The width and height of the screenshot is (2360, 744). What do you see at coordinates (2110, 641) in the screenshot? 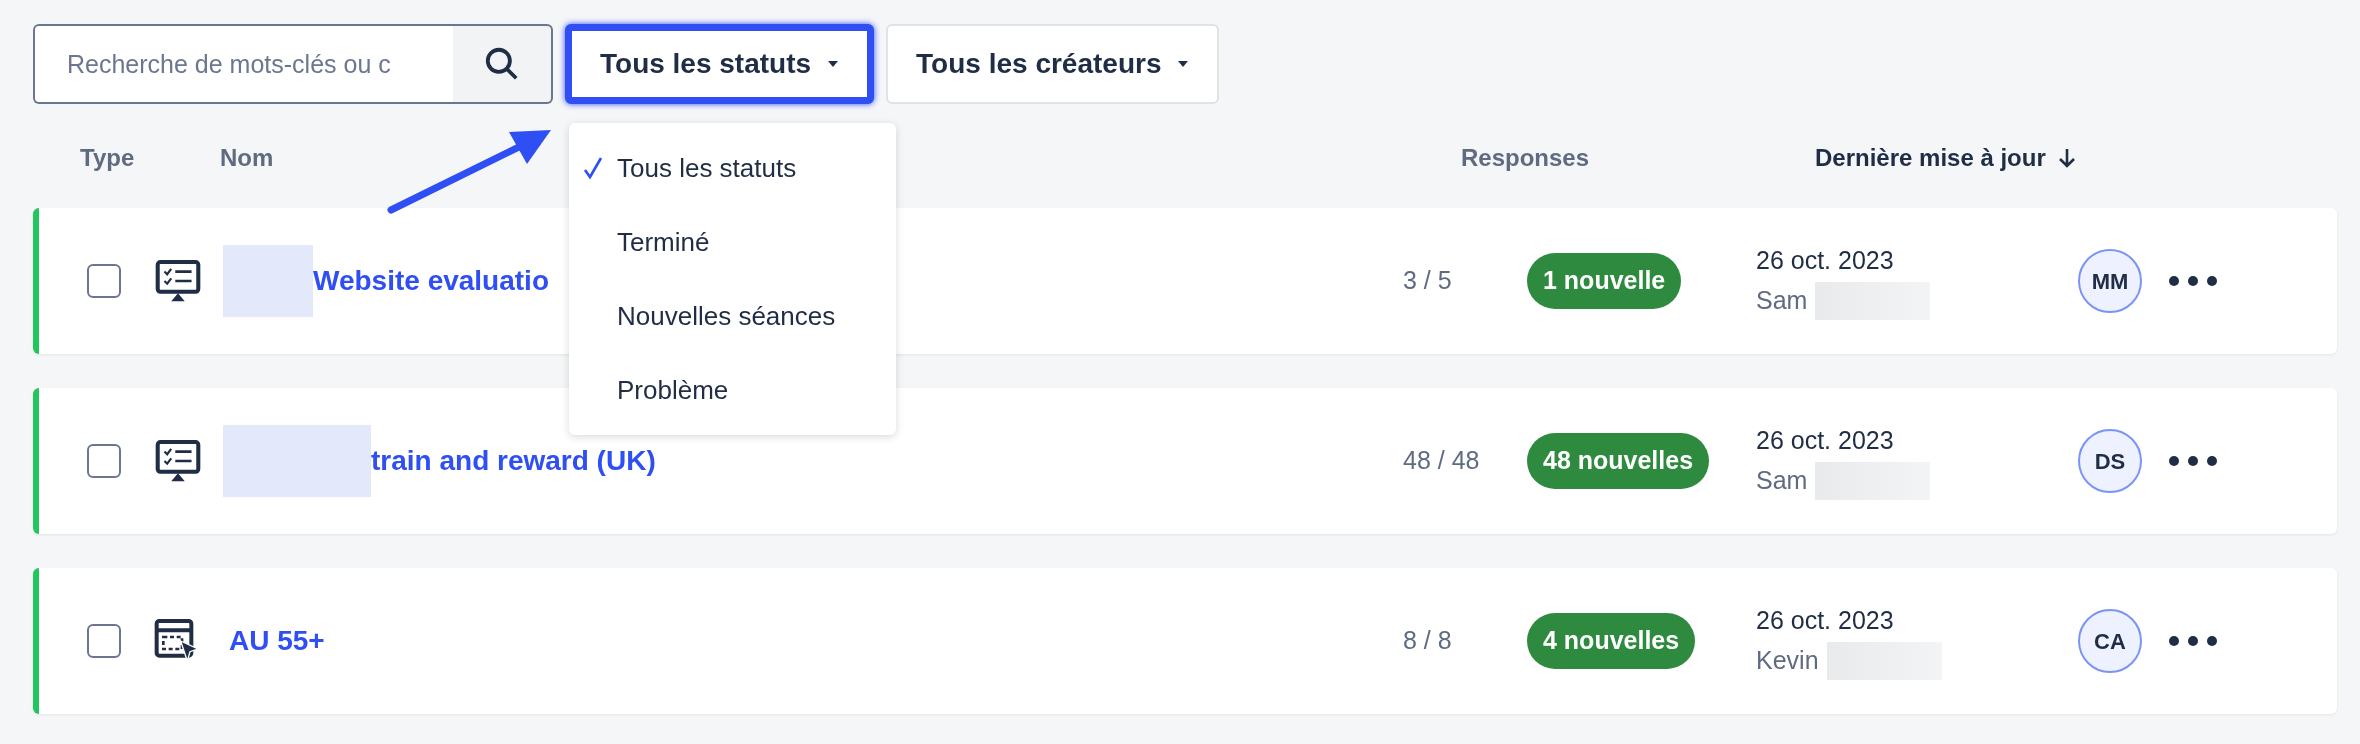
I see `avatar: CA` at bounding box center [2110, 641].